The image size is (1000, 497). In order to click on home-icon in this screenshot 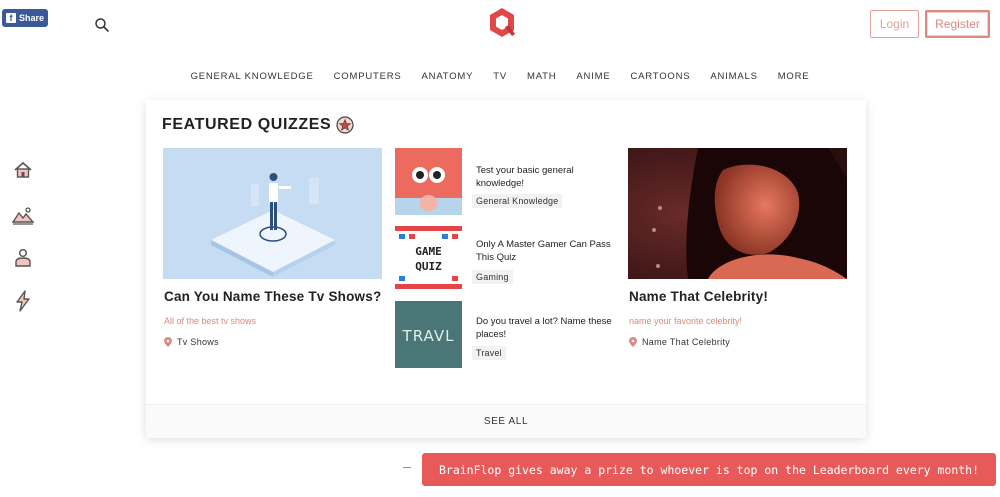, I will do `click(23, 170)`.